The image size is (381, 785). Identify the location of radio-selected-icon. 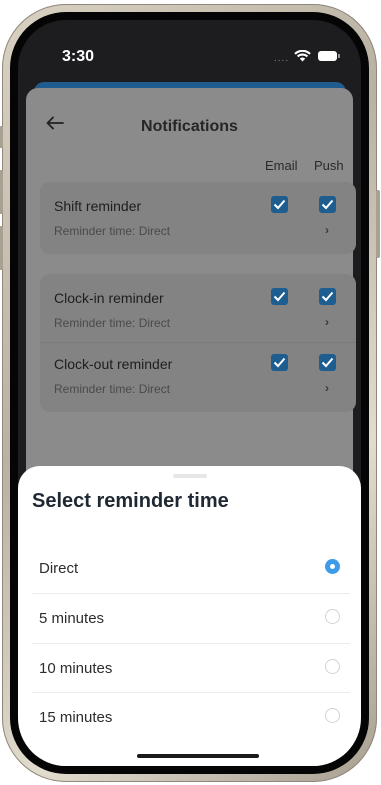
(332, 566).